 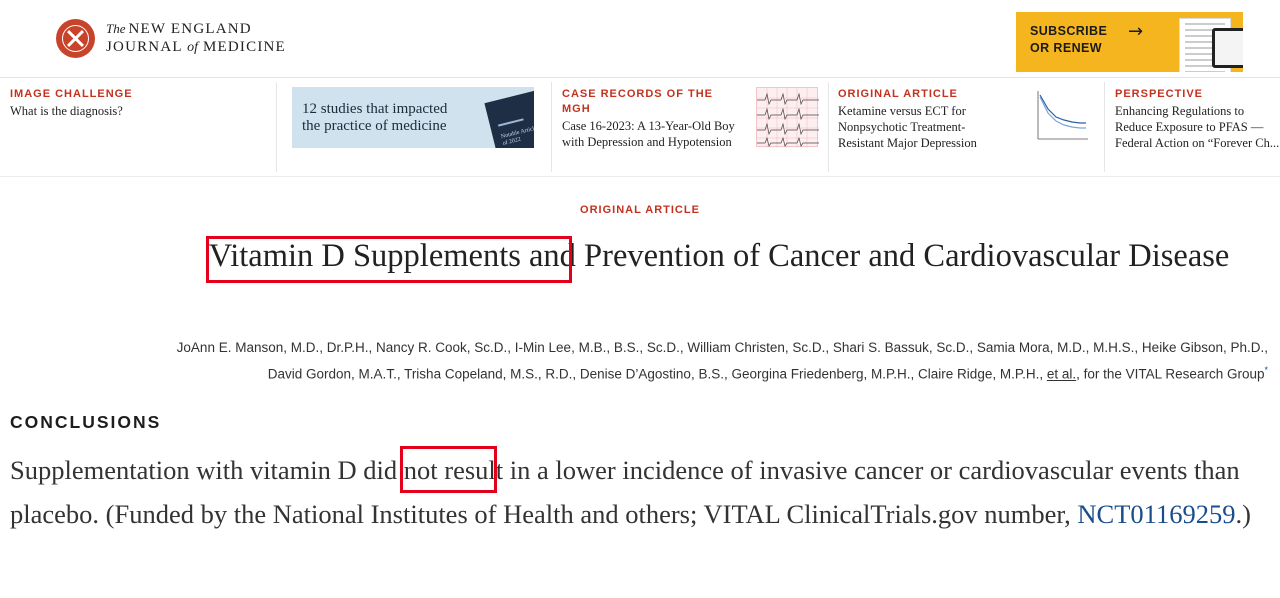 What do you see at coordinates (1170, 374) in the screenshot?
I see `authors-tail: , for the VITAL Research Group` at bounding box center [1170, 374].